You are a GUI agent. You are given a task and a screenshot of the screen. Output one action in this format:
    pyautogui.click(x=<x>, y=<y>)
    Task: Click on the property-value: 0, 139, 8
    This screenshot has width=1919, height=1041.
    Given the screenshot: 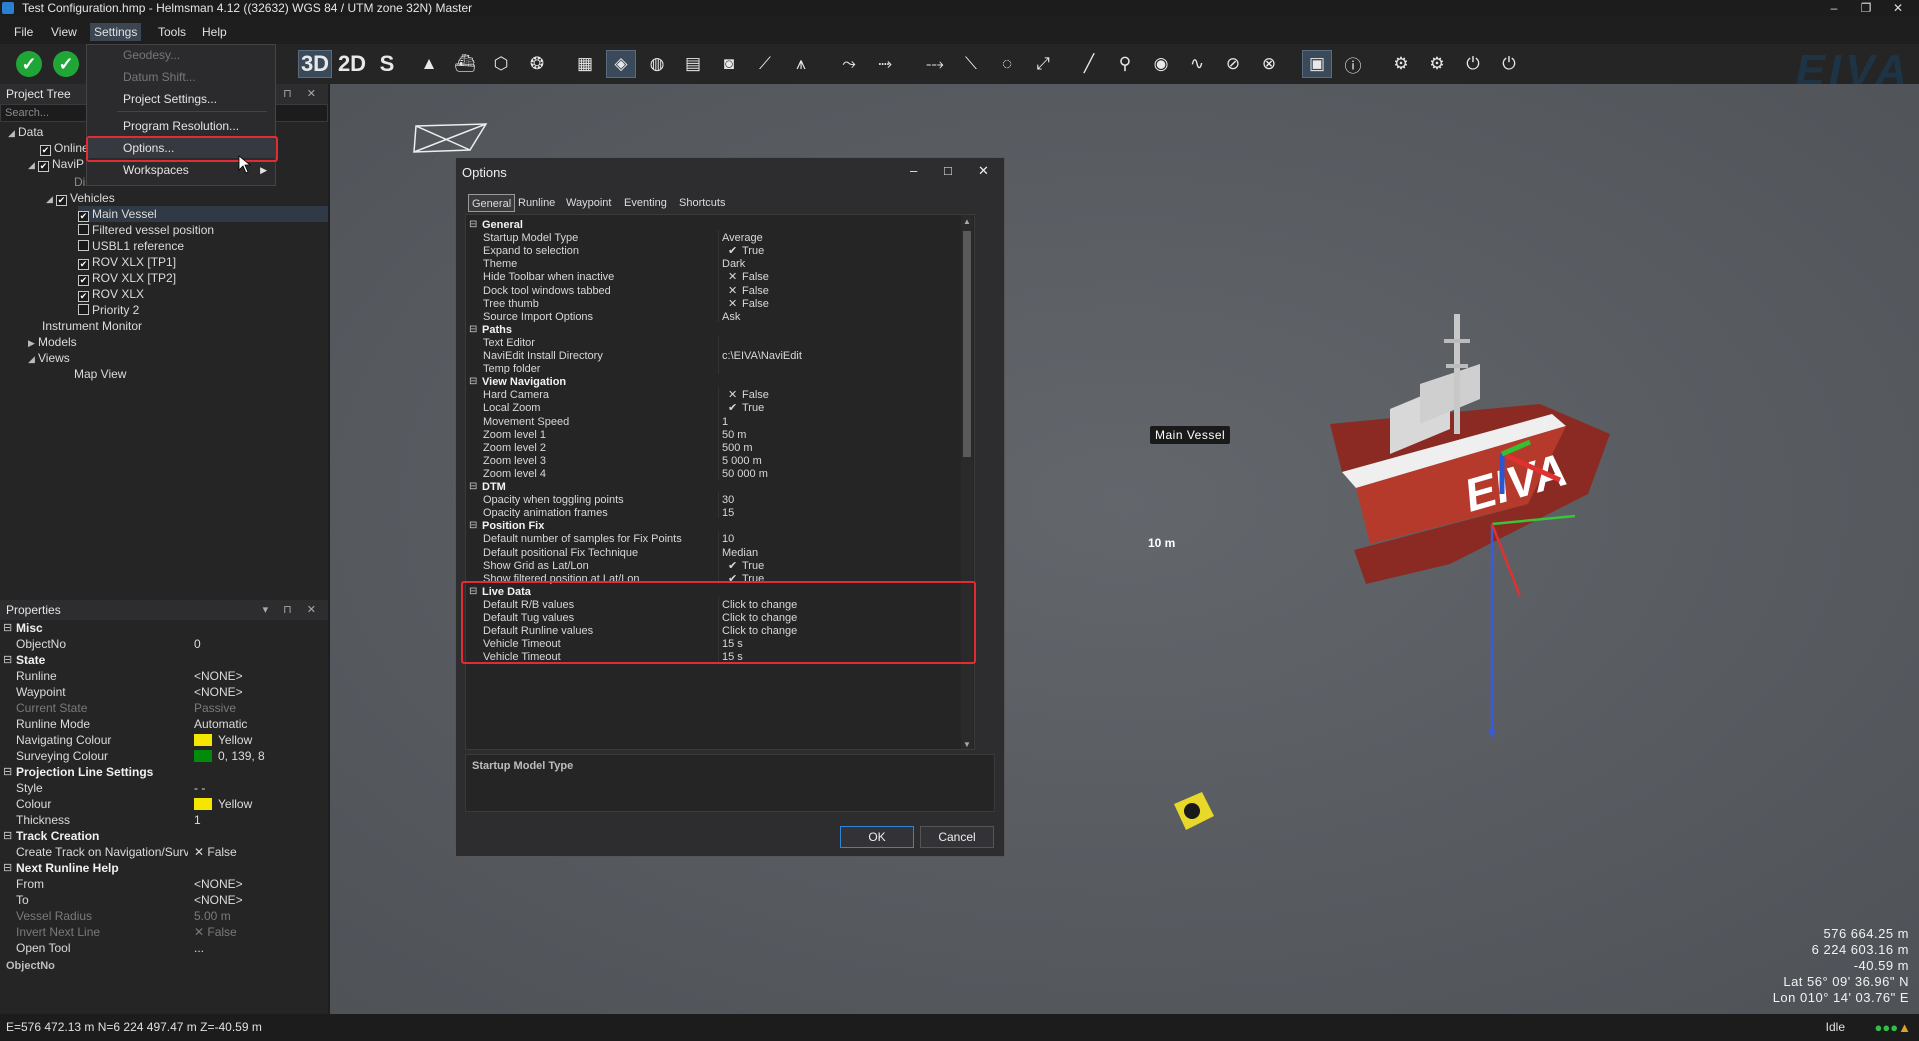 What is the action you would take?
    pyautogui.click(x=229, y=756)
    